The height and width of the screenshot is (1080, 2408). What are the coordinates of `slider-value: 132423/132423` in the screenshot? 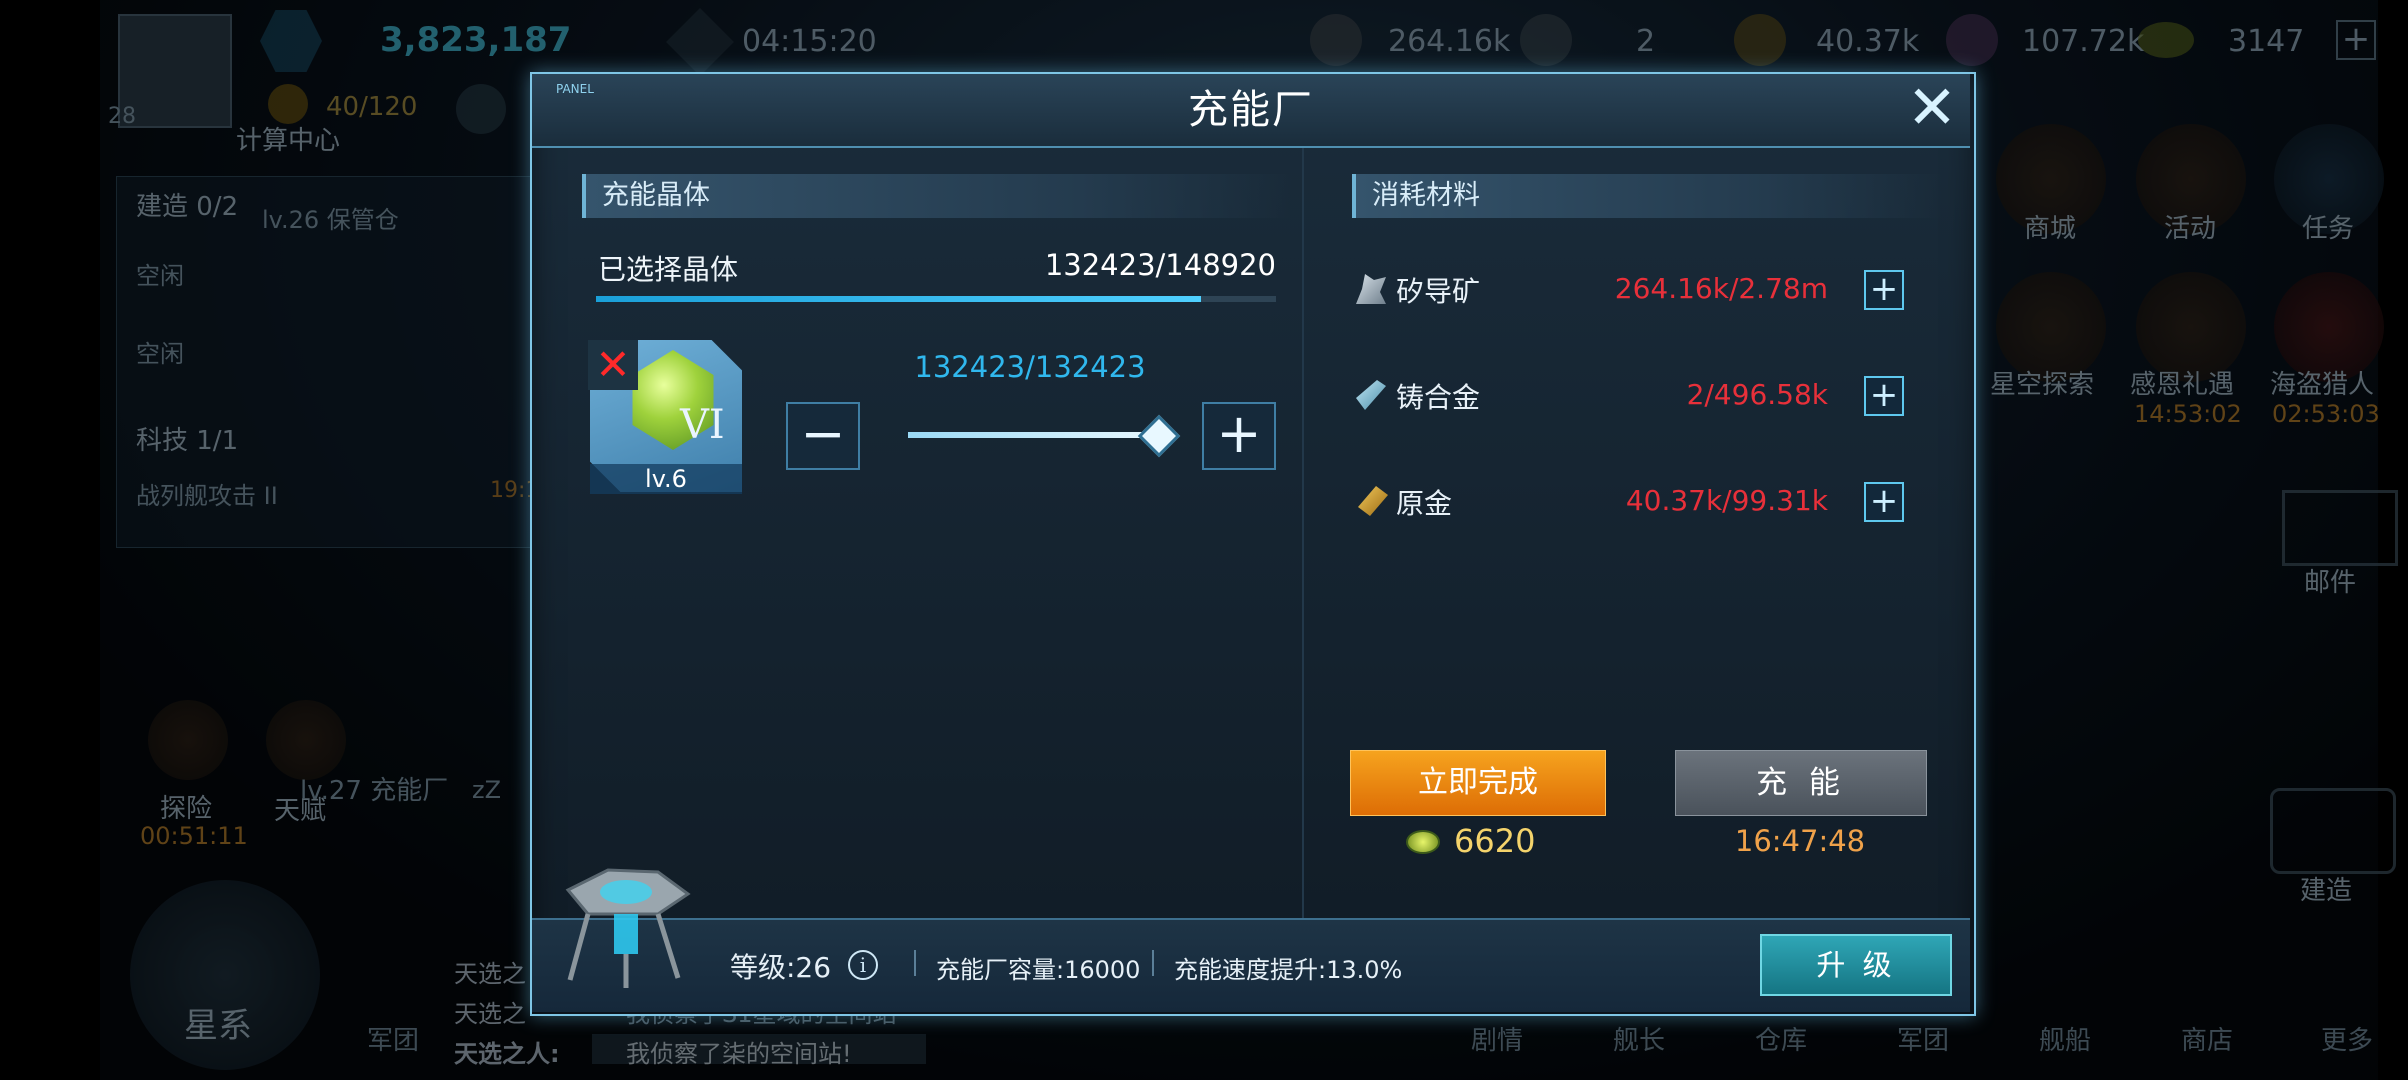 It's located at (1030, 367).